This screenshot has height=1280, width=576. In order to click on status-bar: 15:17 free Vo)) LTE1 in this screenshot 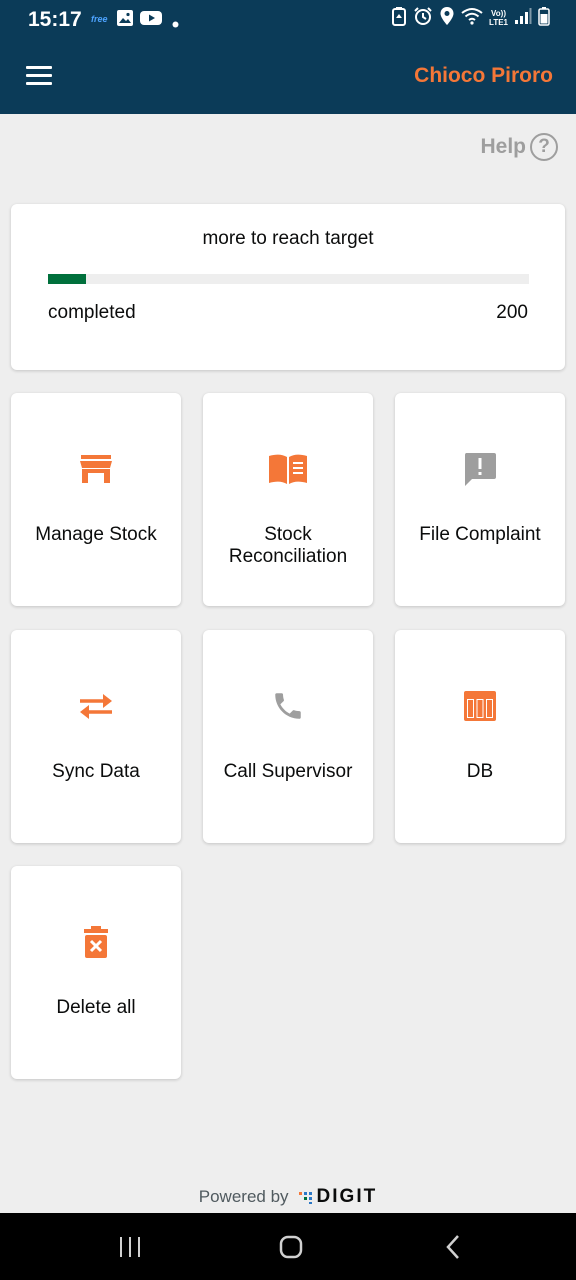, I will do `click(288, 18)`.